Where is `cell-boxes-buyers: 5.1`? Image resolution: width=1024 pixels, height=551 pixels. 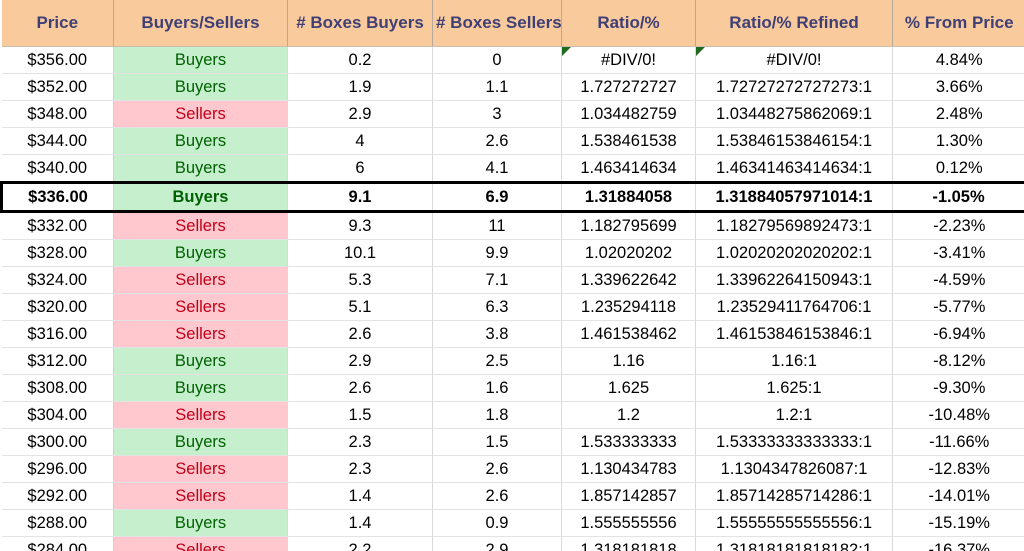
cell-boxes-buyers: 5.1 is located at coordinates (360, 307).